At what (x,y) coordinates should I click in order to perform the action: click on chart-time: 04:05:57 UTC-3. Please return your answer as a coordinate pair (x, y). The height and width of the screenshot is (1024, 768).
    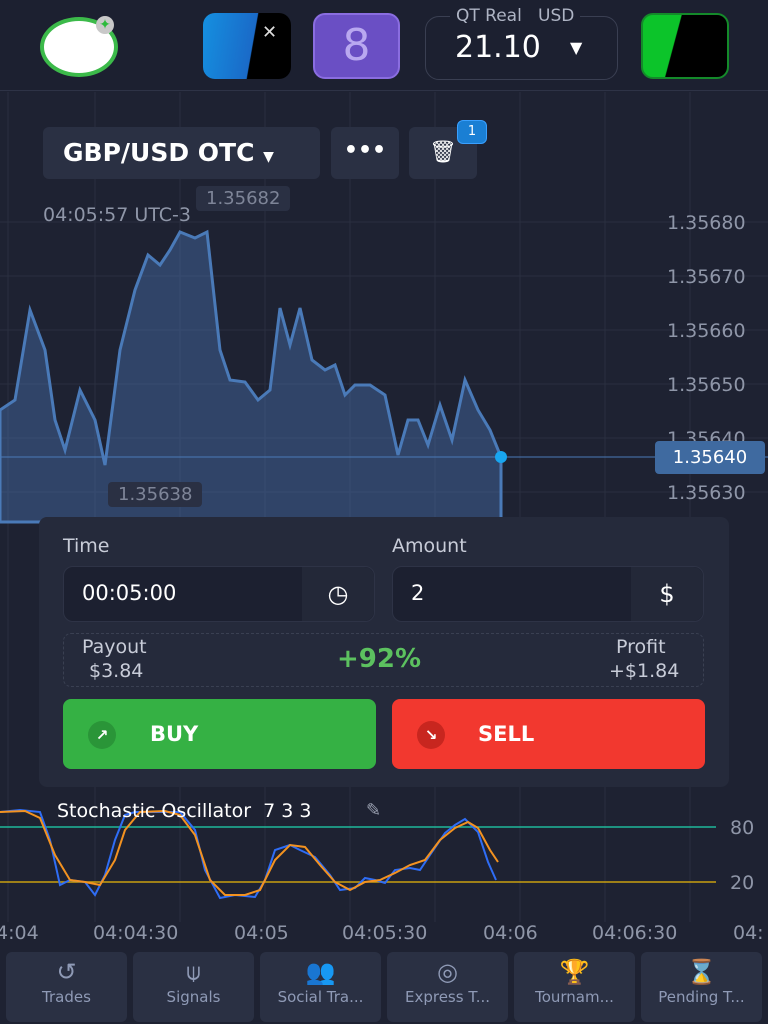
    Looking at the image, I should click on (117, 215).